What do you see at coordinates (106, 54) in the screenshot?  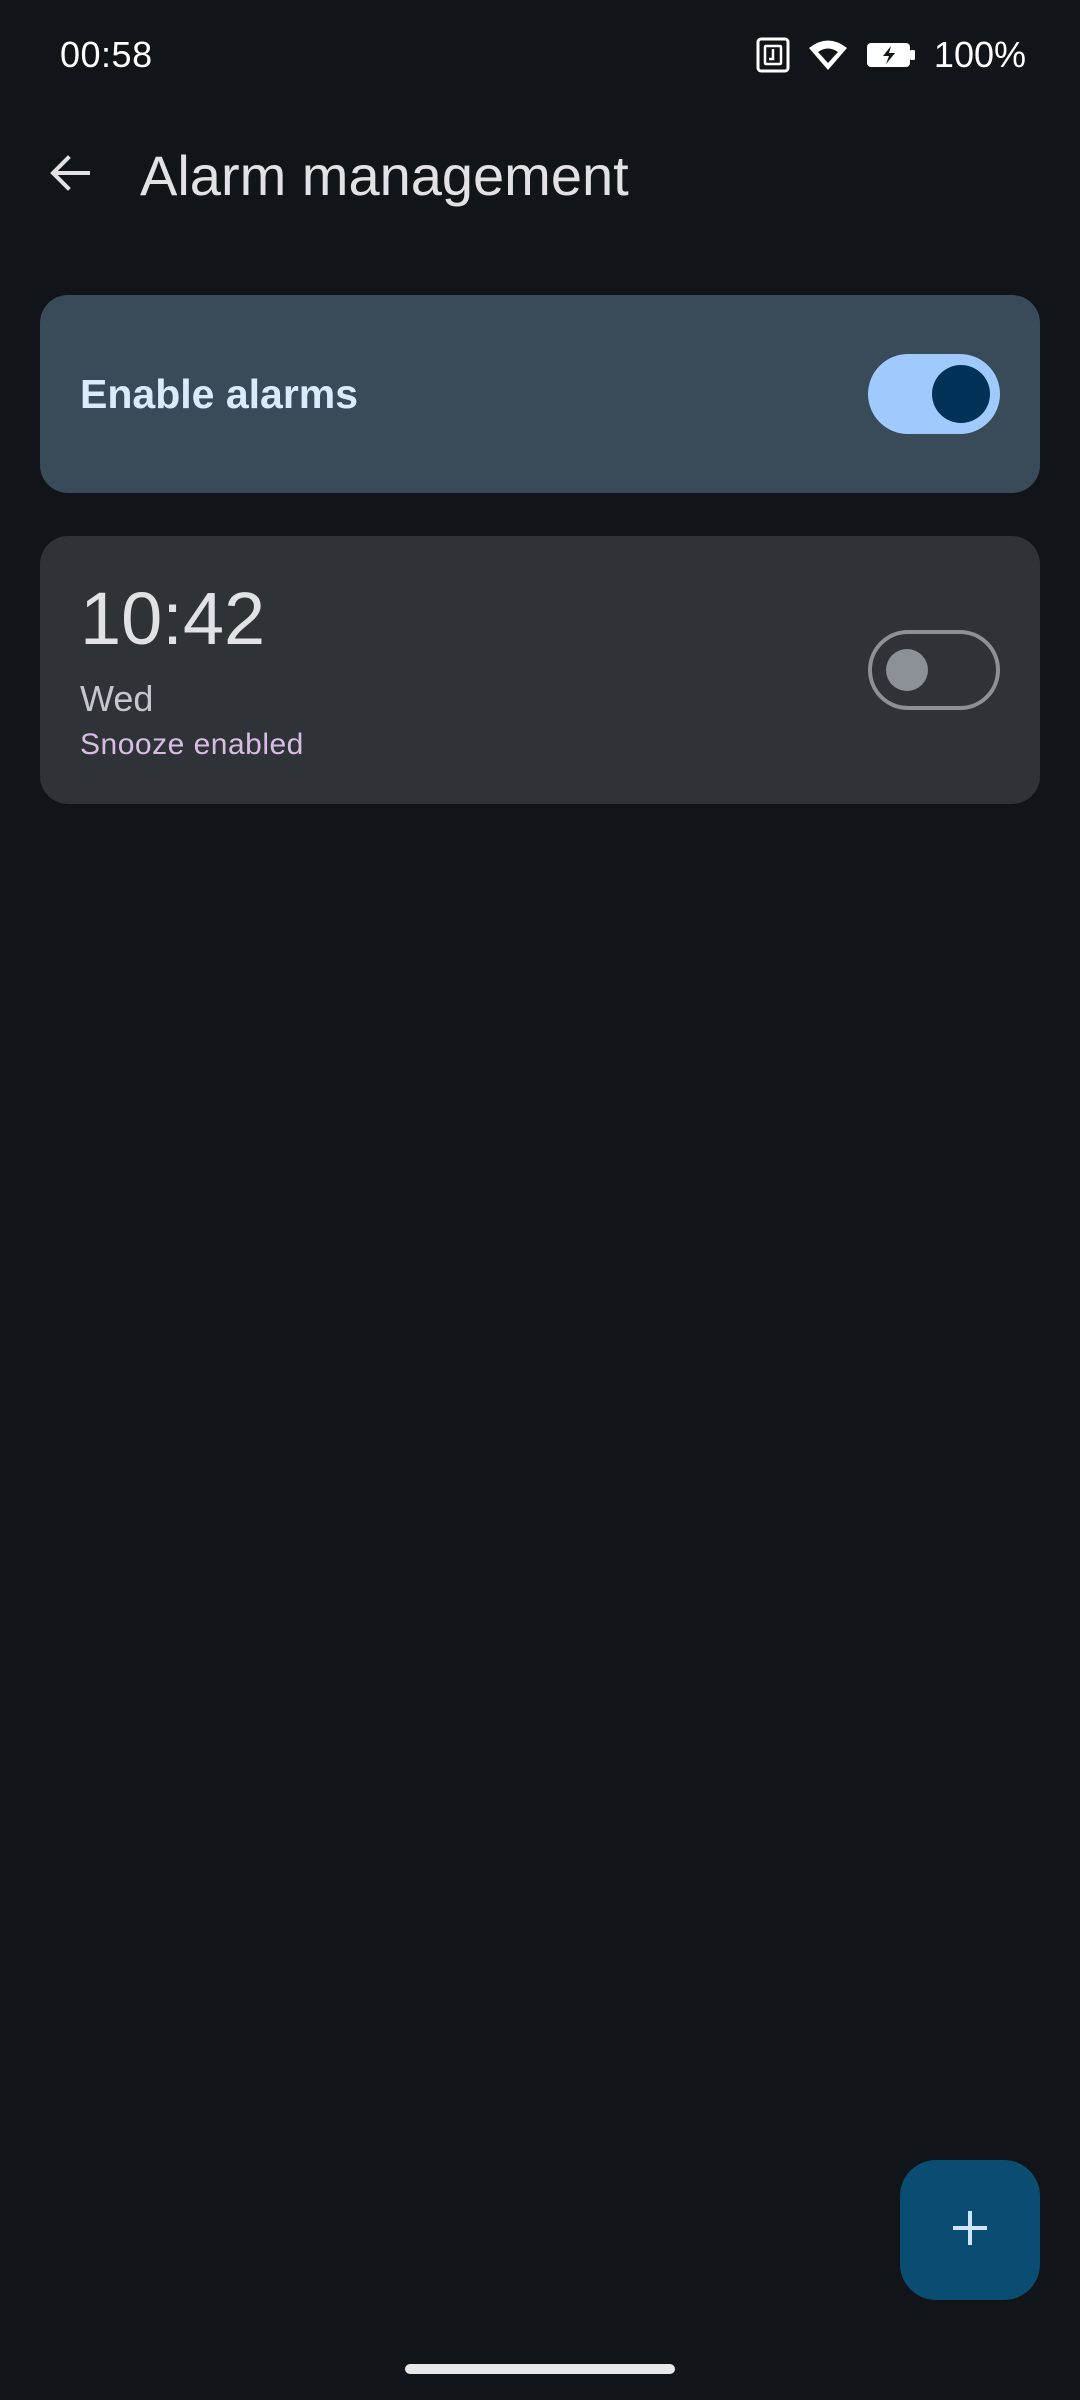 I see `status-time: 00:58` at bounding box center [106, 54].